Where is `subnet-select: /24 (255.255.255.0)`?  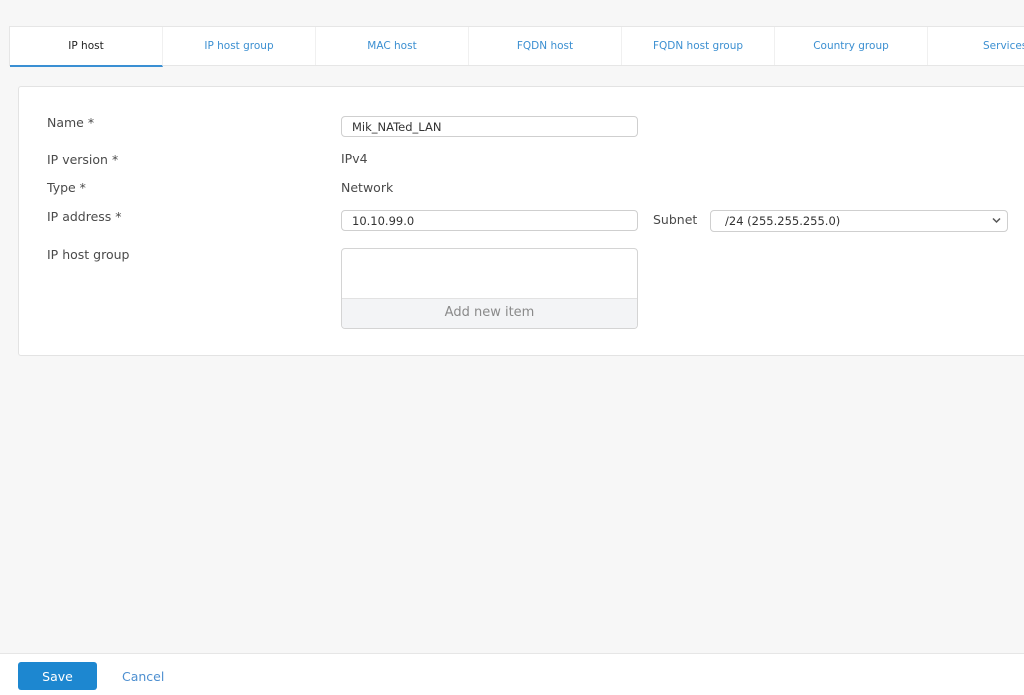
subnet-select: /24 (255.255.255.0) is located at coordinates (859, 221).